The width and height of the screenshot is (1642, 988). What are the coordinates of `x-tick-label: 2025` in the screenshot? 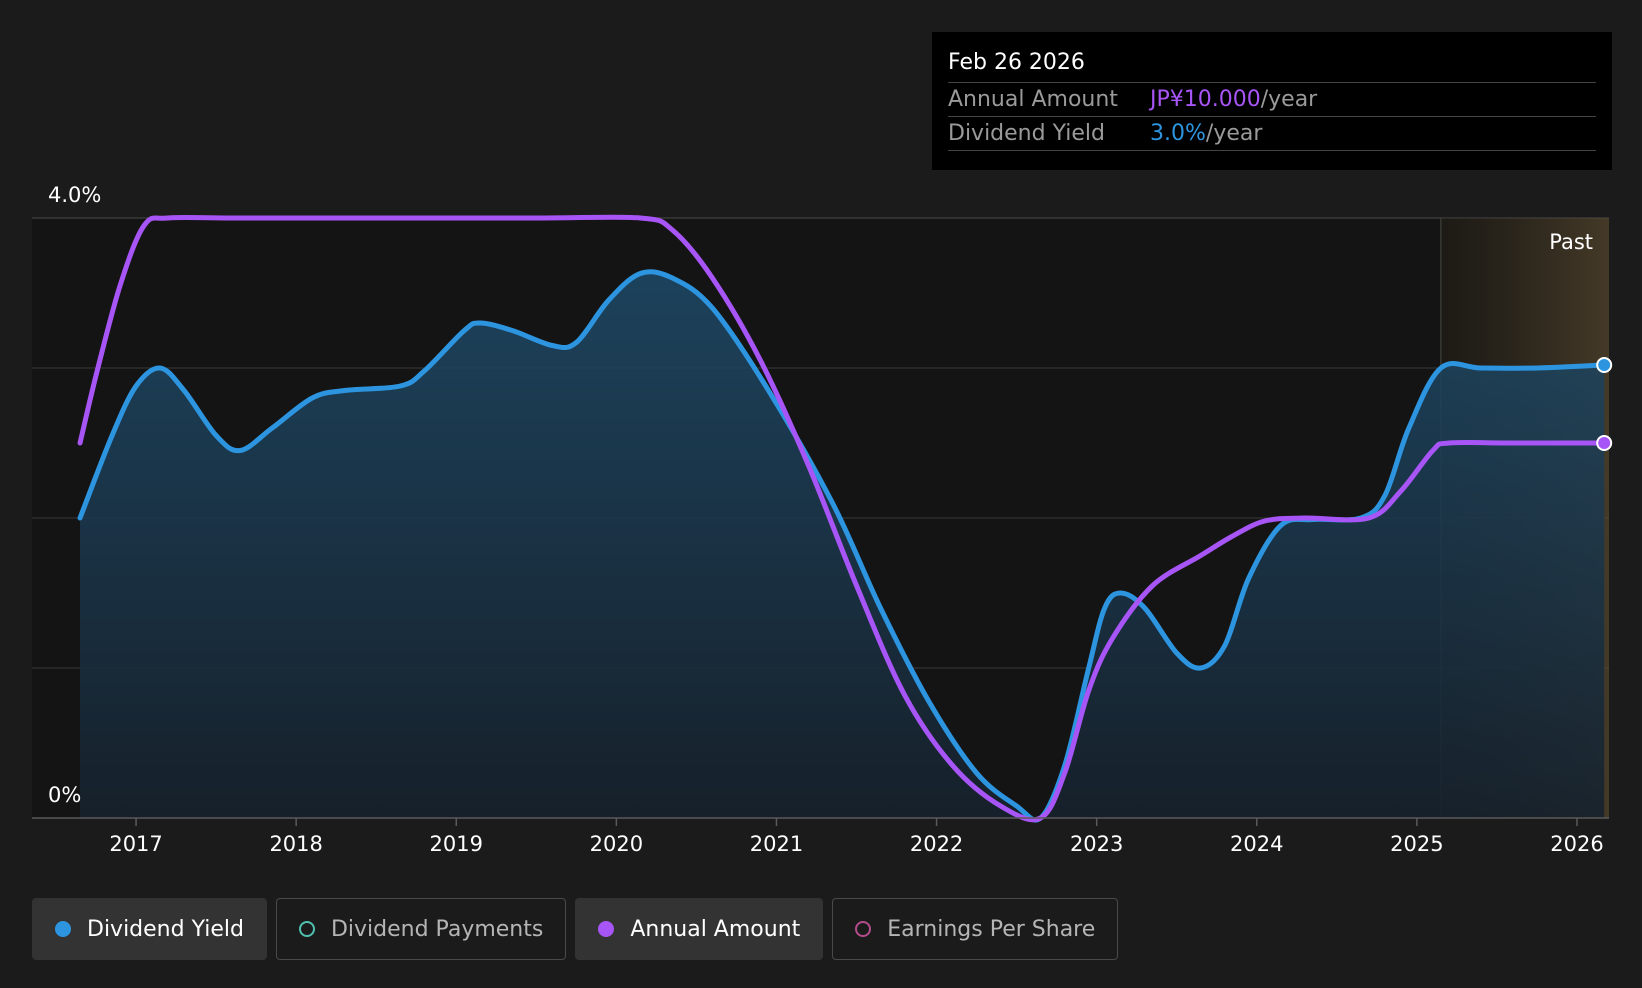 It's located at (1416, 844).